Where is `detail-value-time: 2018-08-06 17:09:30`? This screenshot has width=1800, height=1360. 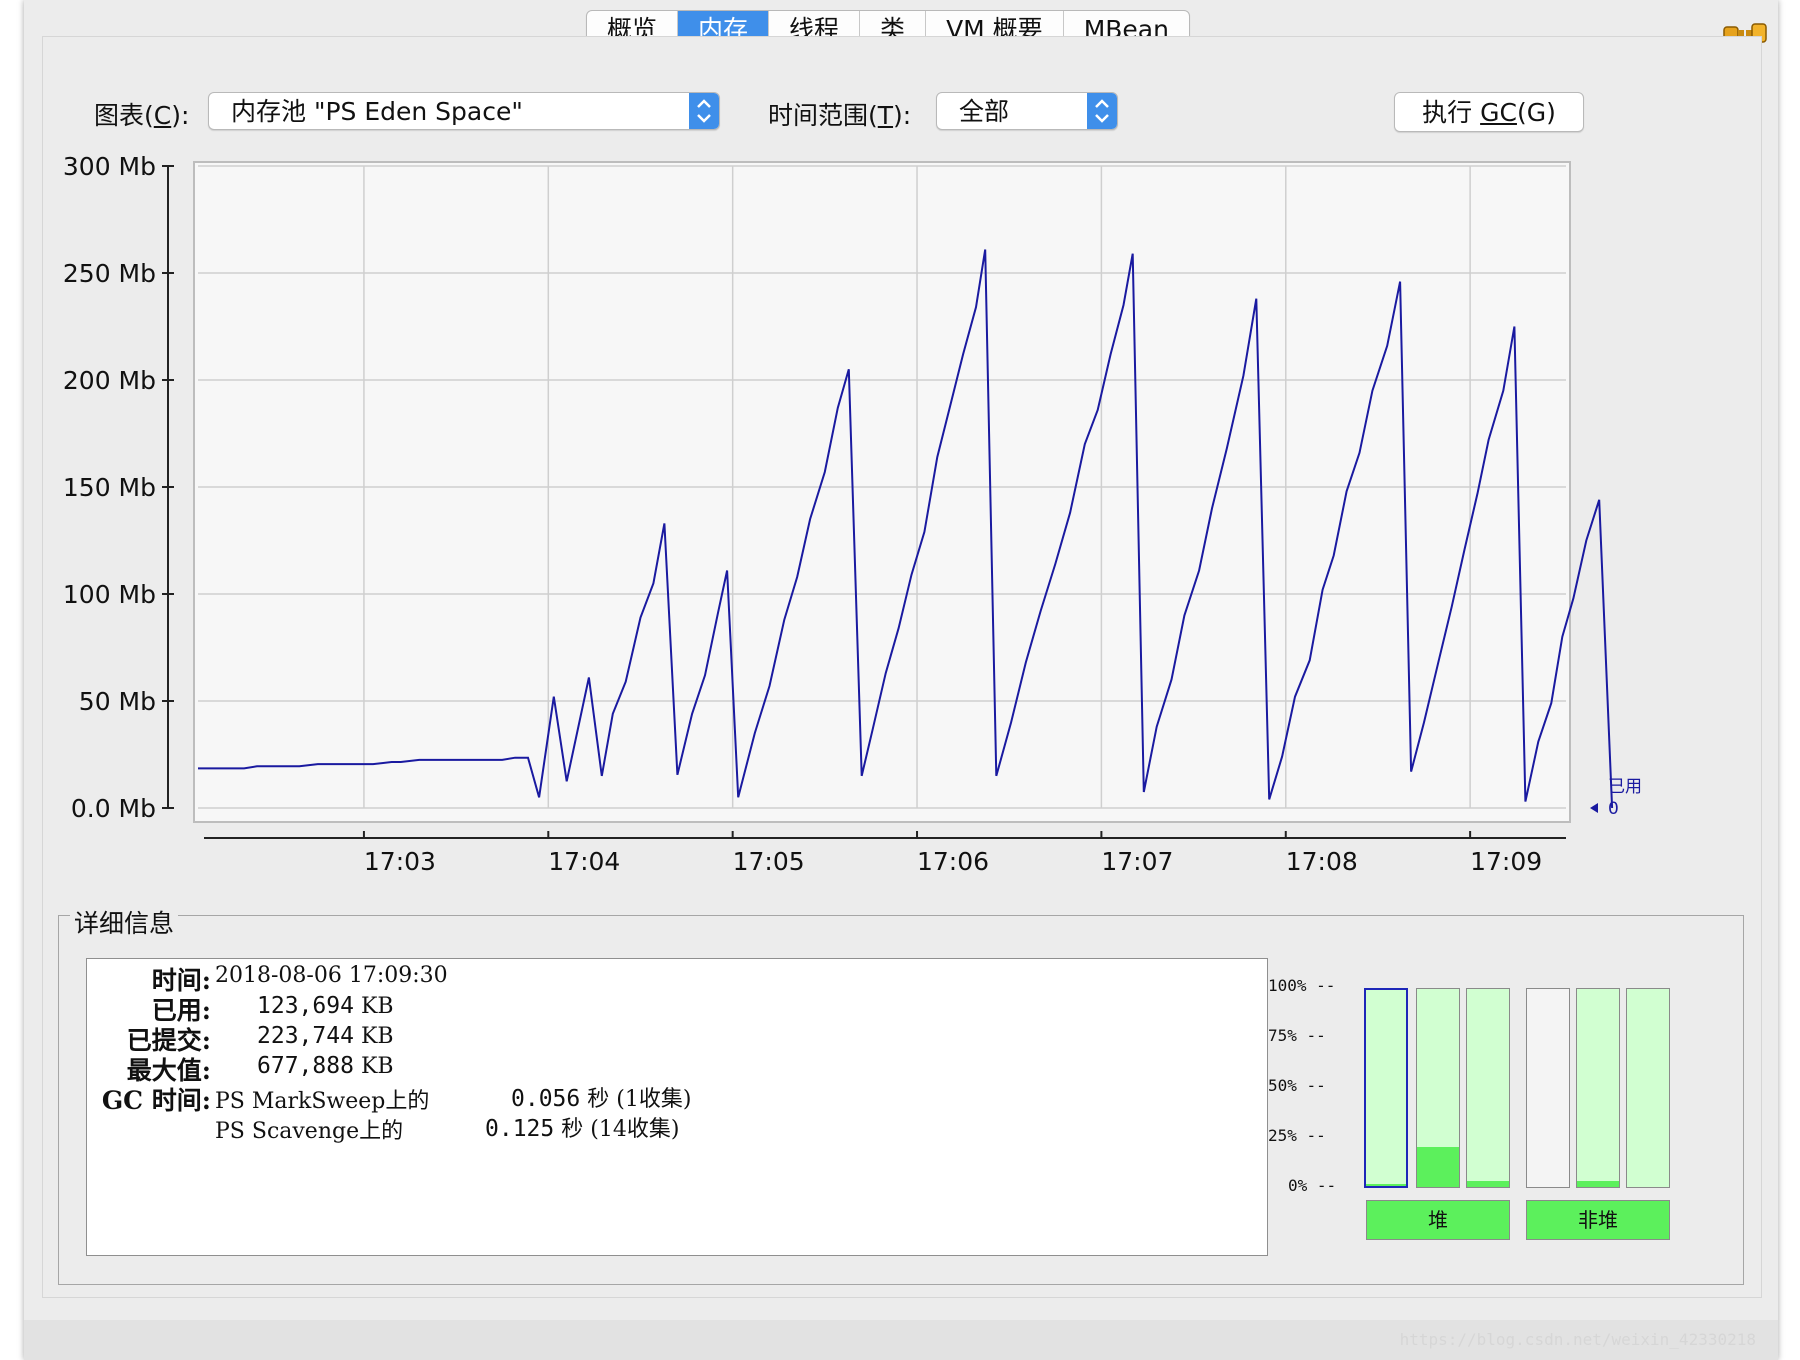
detail-value-time: 2018-08-06 17:09:30 is located at coordinates (331, 975).